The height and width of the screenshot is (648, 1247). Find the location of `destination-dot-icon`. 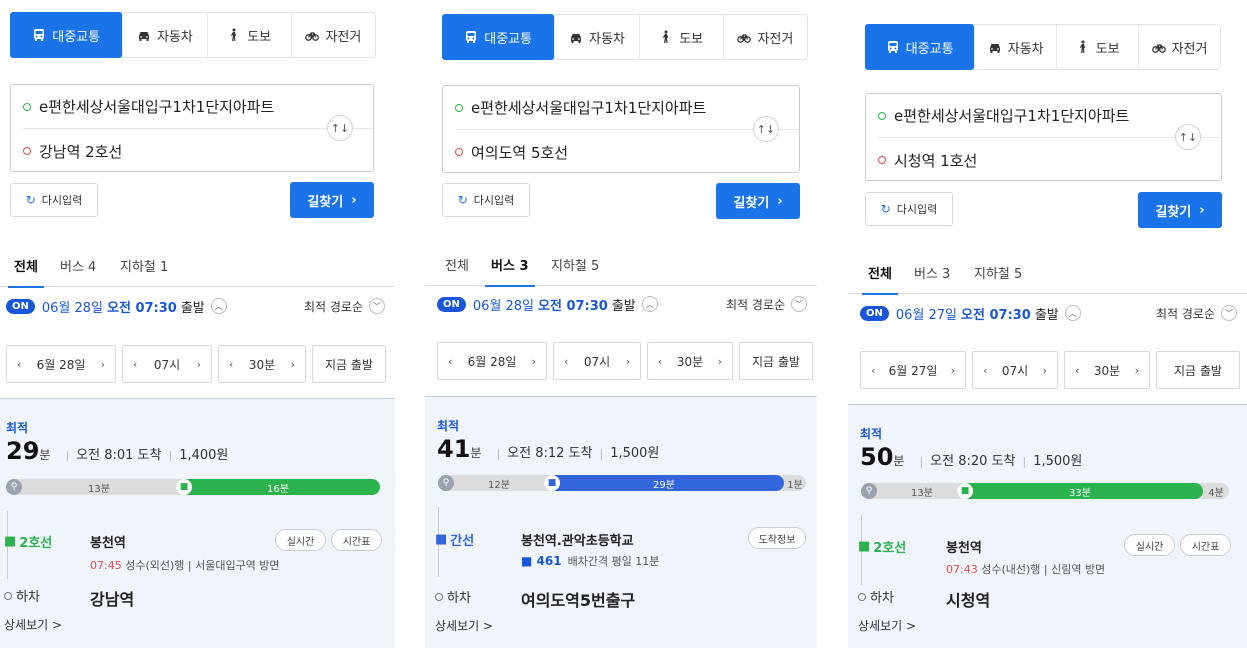

destination-dot-icon is located at coordinates (882, 160).